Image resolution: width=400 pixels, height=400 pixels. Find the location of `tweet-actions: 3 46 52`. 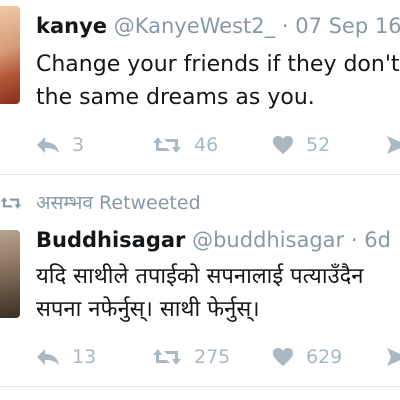

tweet-actions: 3 46 52 is located at coordinates (200, 145).